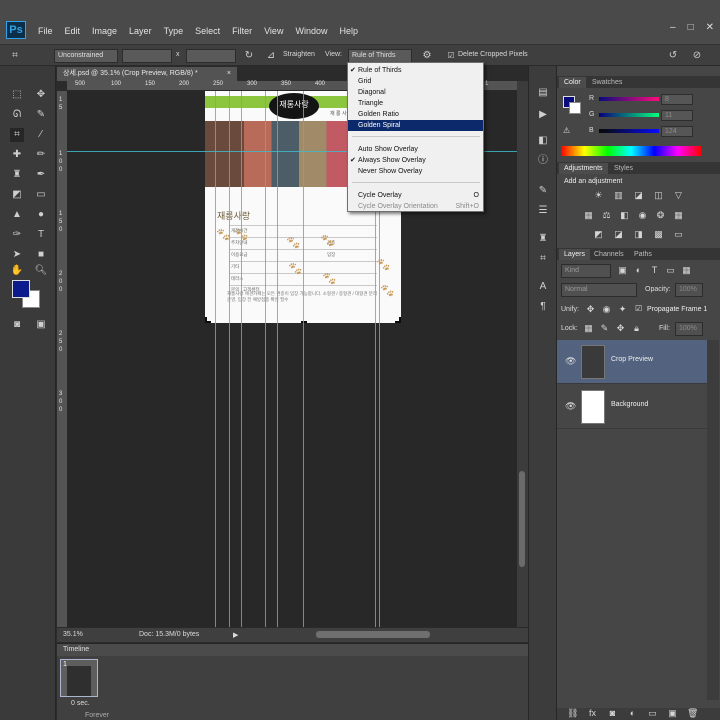 Image resolution: width=720 pixels, height=720 pixels. I want to click on menu-item-golden-ratio: Golden Ratio, so click(415, 114).